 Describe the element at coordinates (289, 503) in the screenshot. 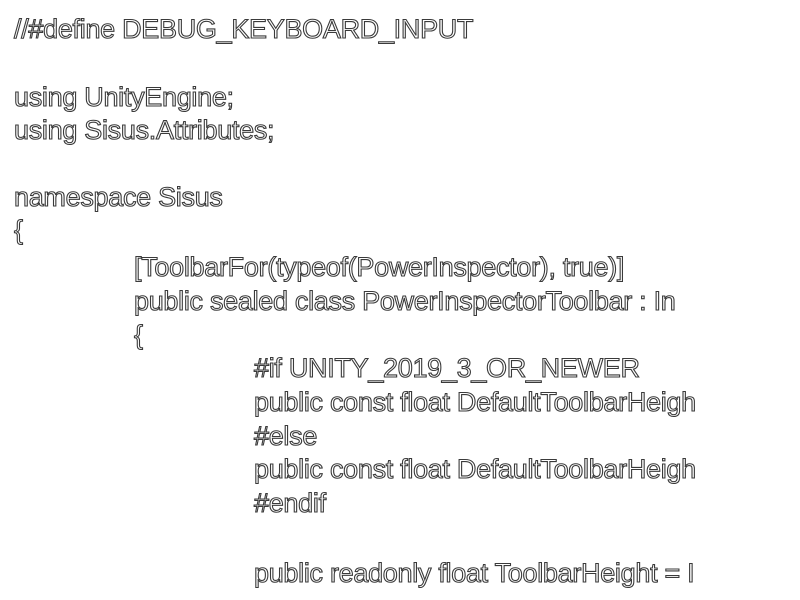

I see `code-line-15: #endif` at that location.